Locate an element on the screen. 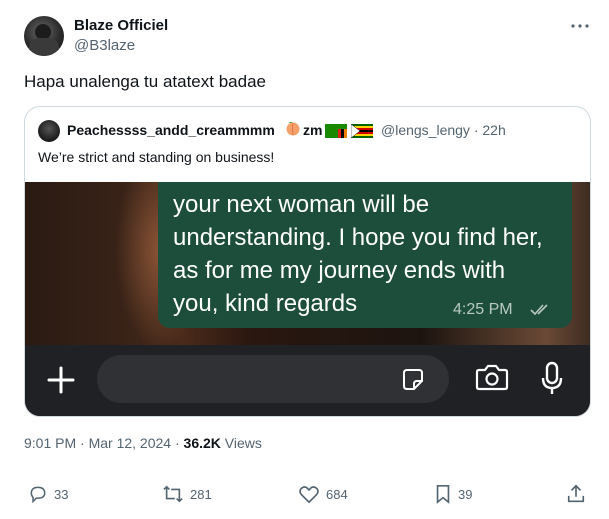  time-date: 9:01 PM · Mar 12, 2024 · is located at coordinates (104, 443).